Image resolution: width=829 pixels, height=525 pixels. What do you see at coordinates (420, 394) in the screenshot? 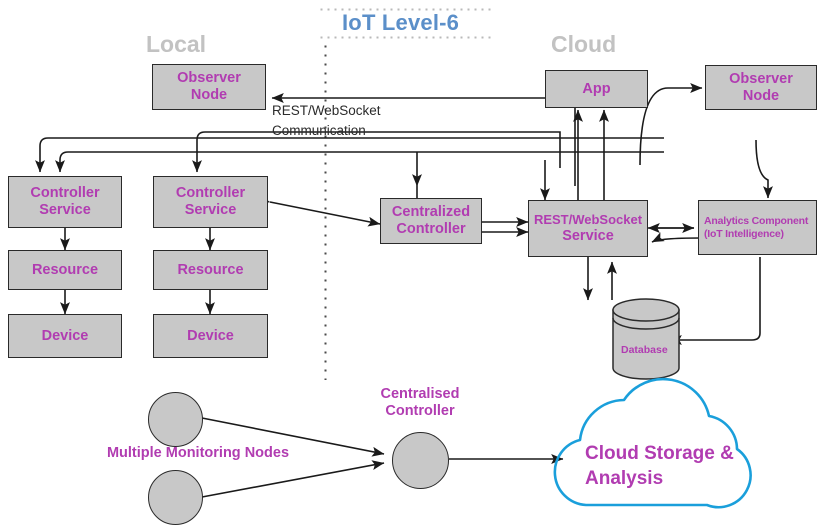
I see `centralised-controller-label-line1: Centralised` at bounding box center [420, 394].